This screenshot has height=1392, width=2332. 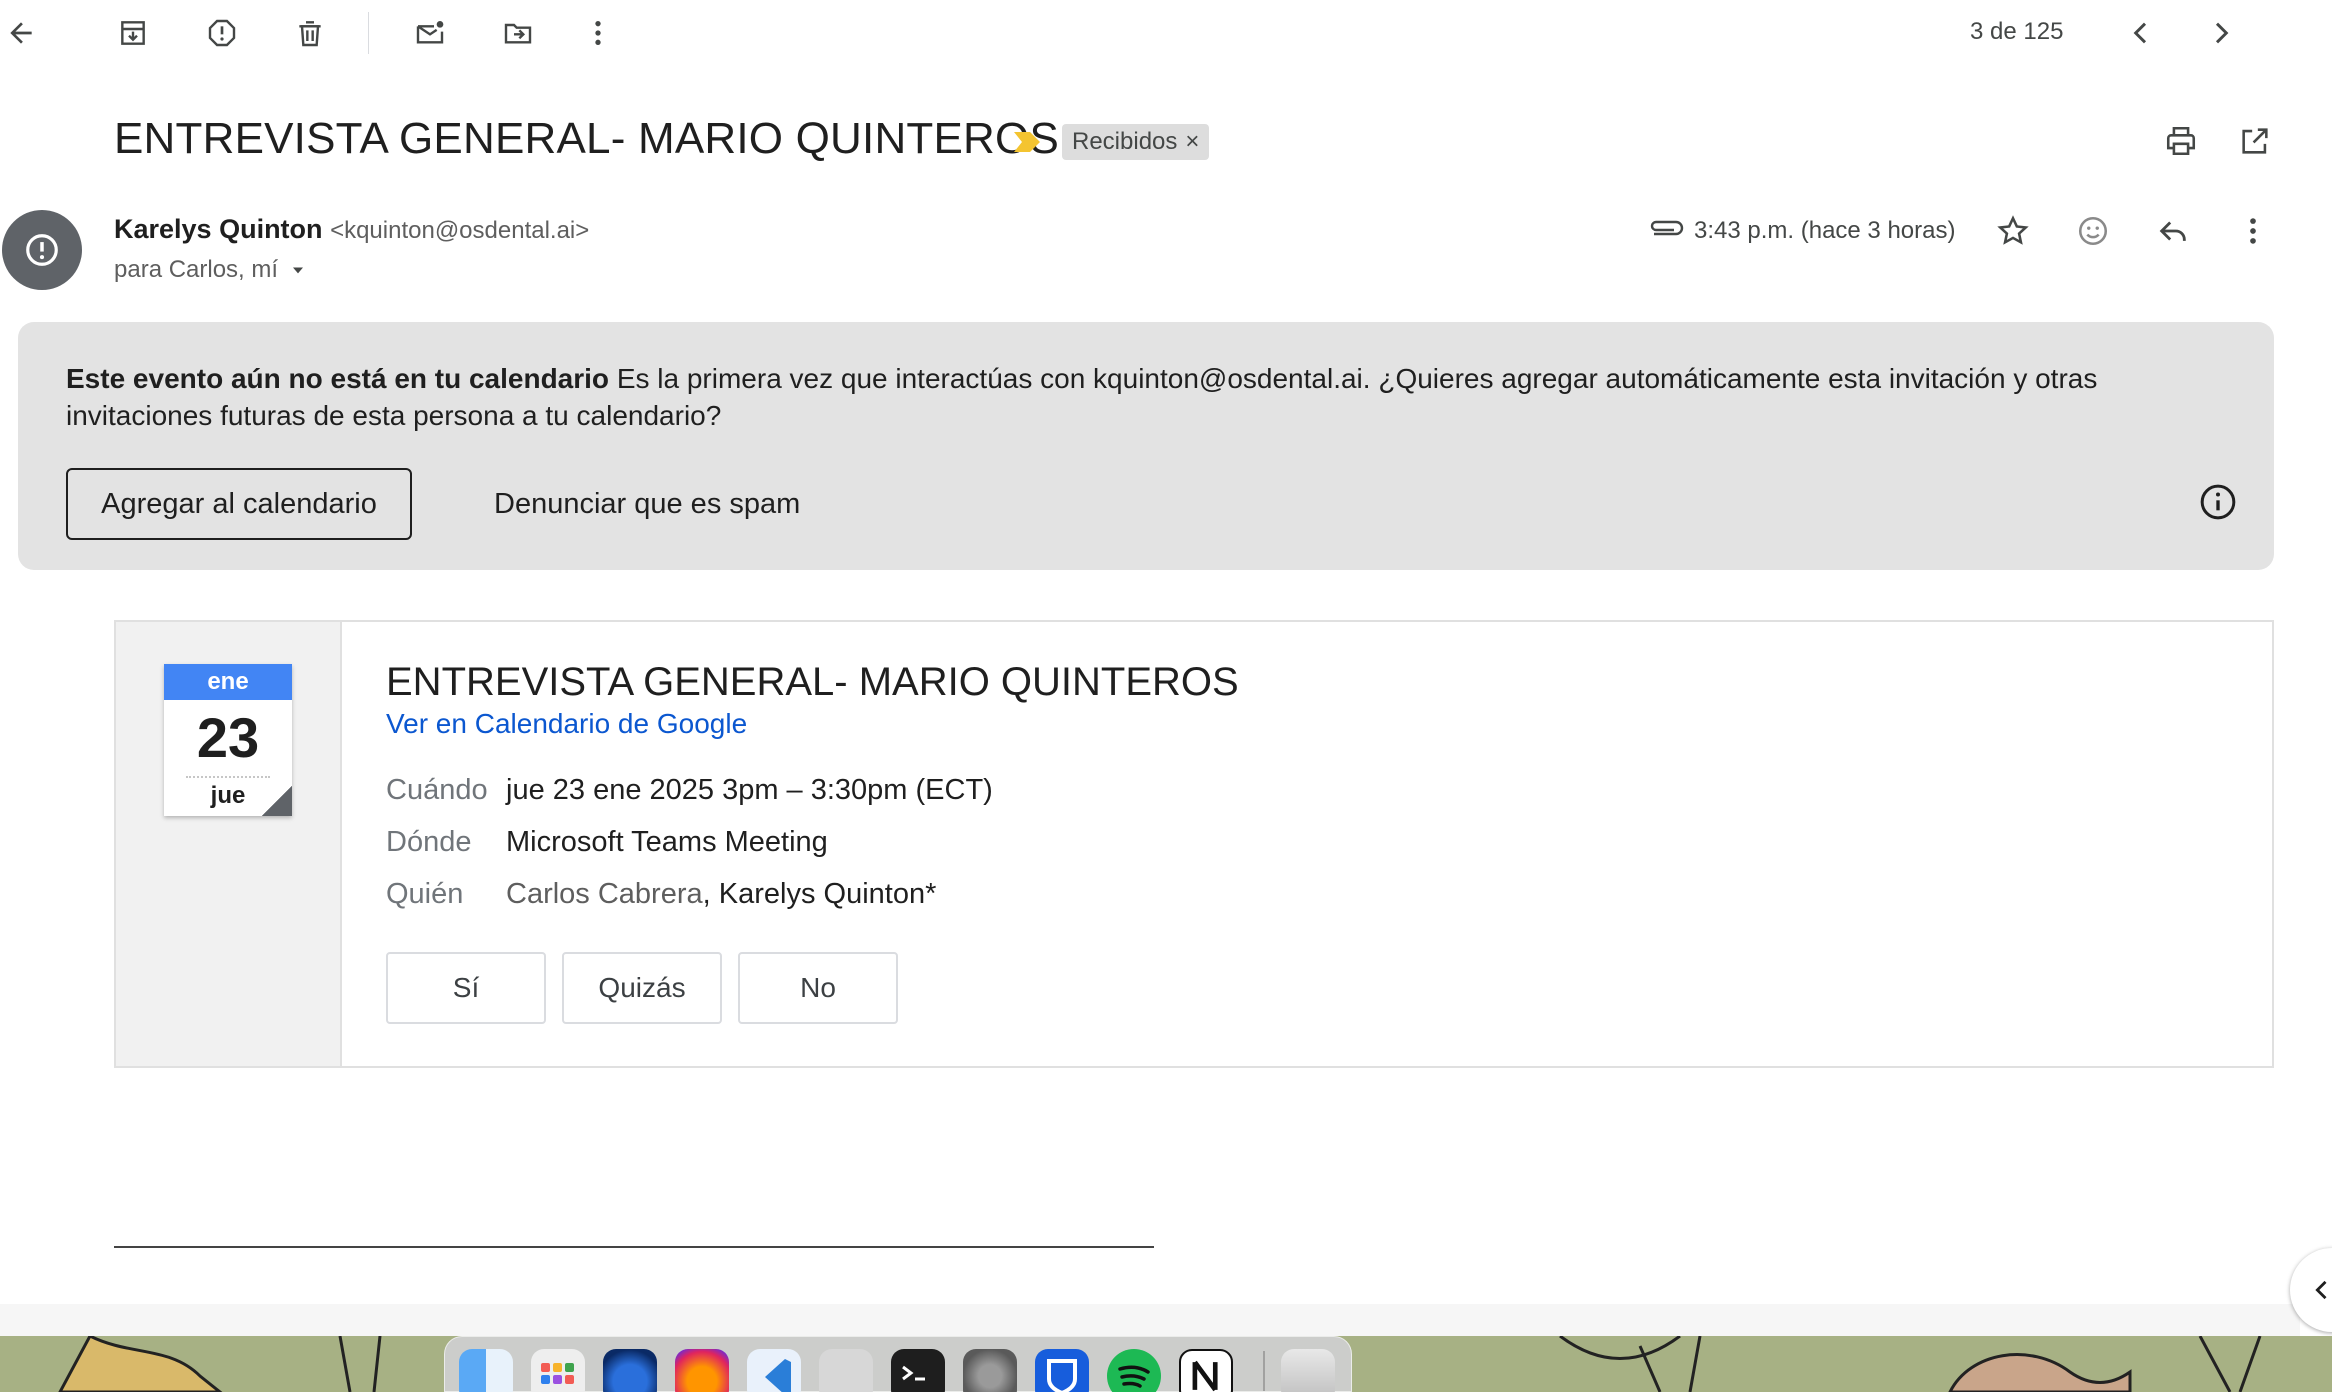 What do you see at coordinates (630, 1370) in the screenshot?
I see `firefox-dev-icon` at bounding box center [630, 1370].